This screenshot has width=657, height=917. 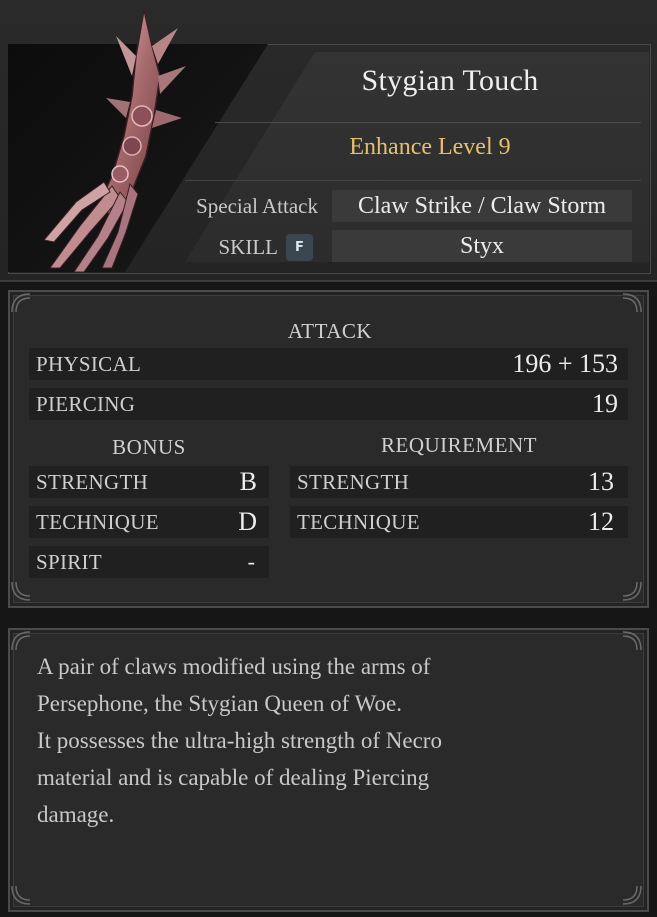 What do you see at coordinates (459, 482) in the screenshot?
I see `requirement-row-strength: STRENGTH 13` at bounding box center [459, 482].